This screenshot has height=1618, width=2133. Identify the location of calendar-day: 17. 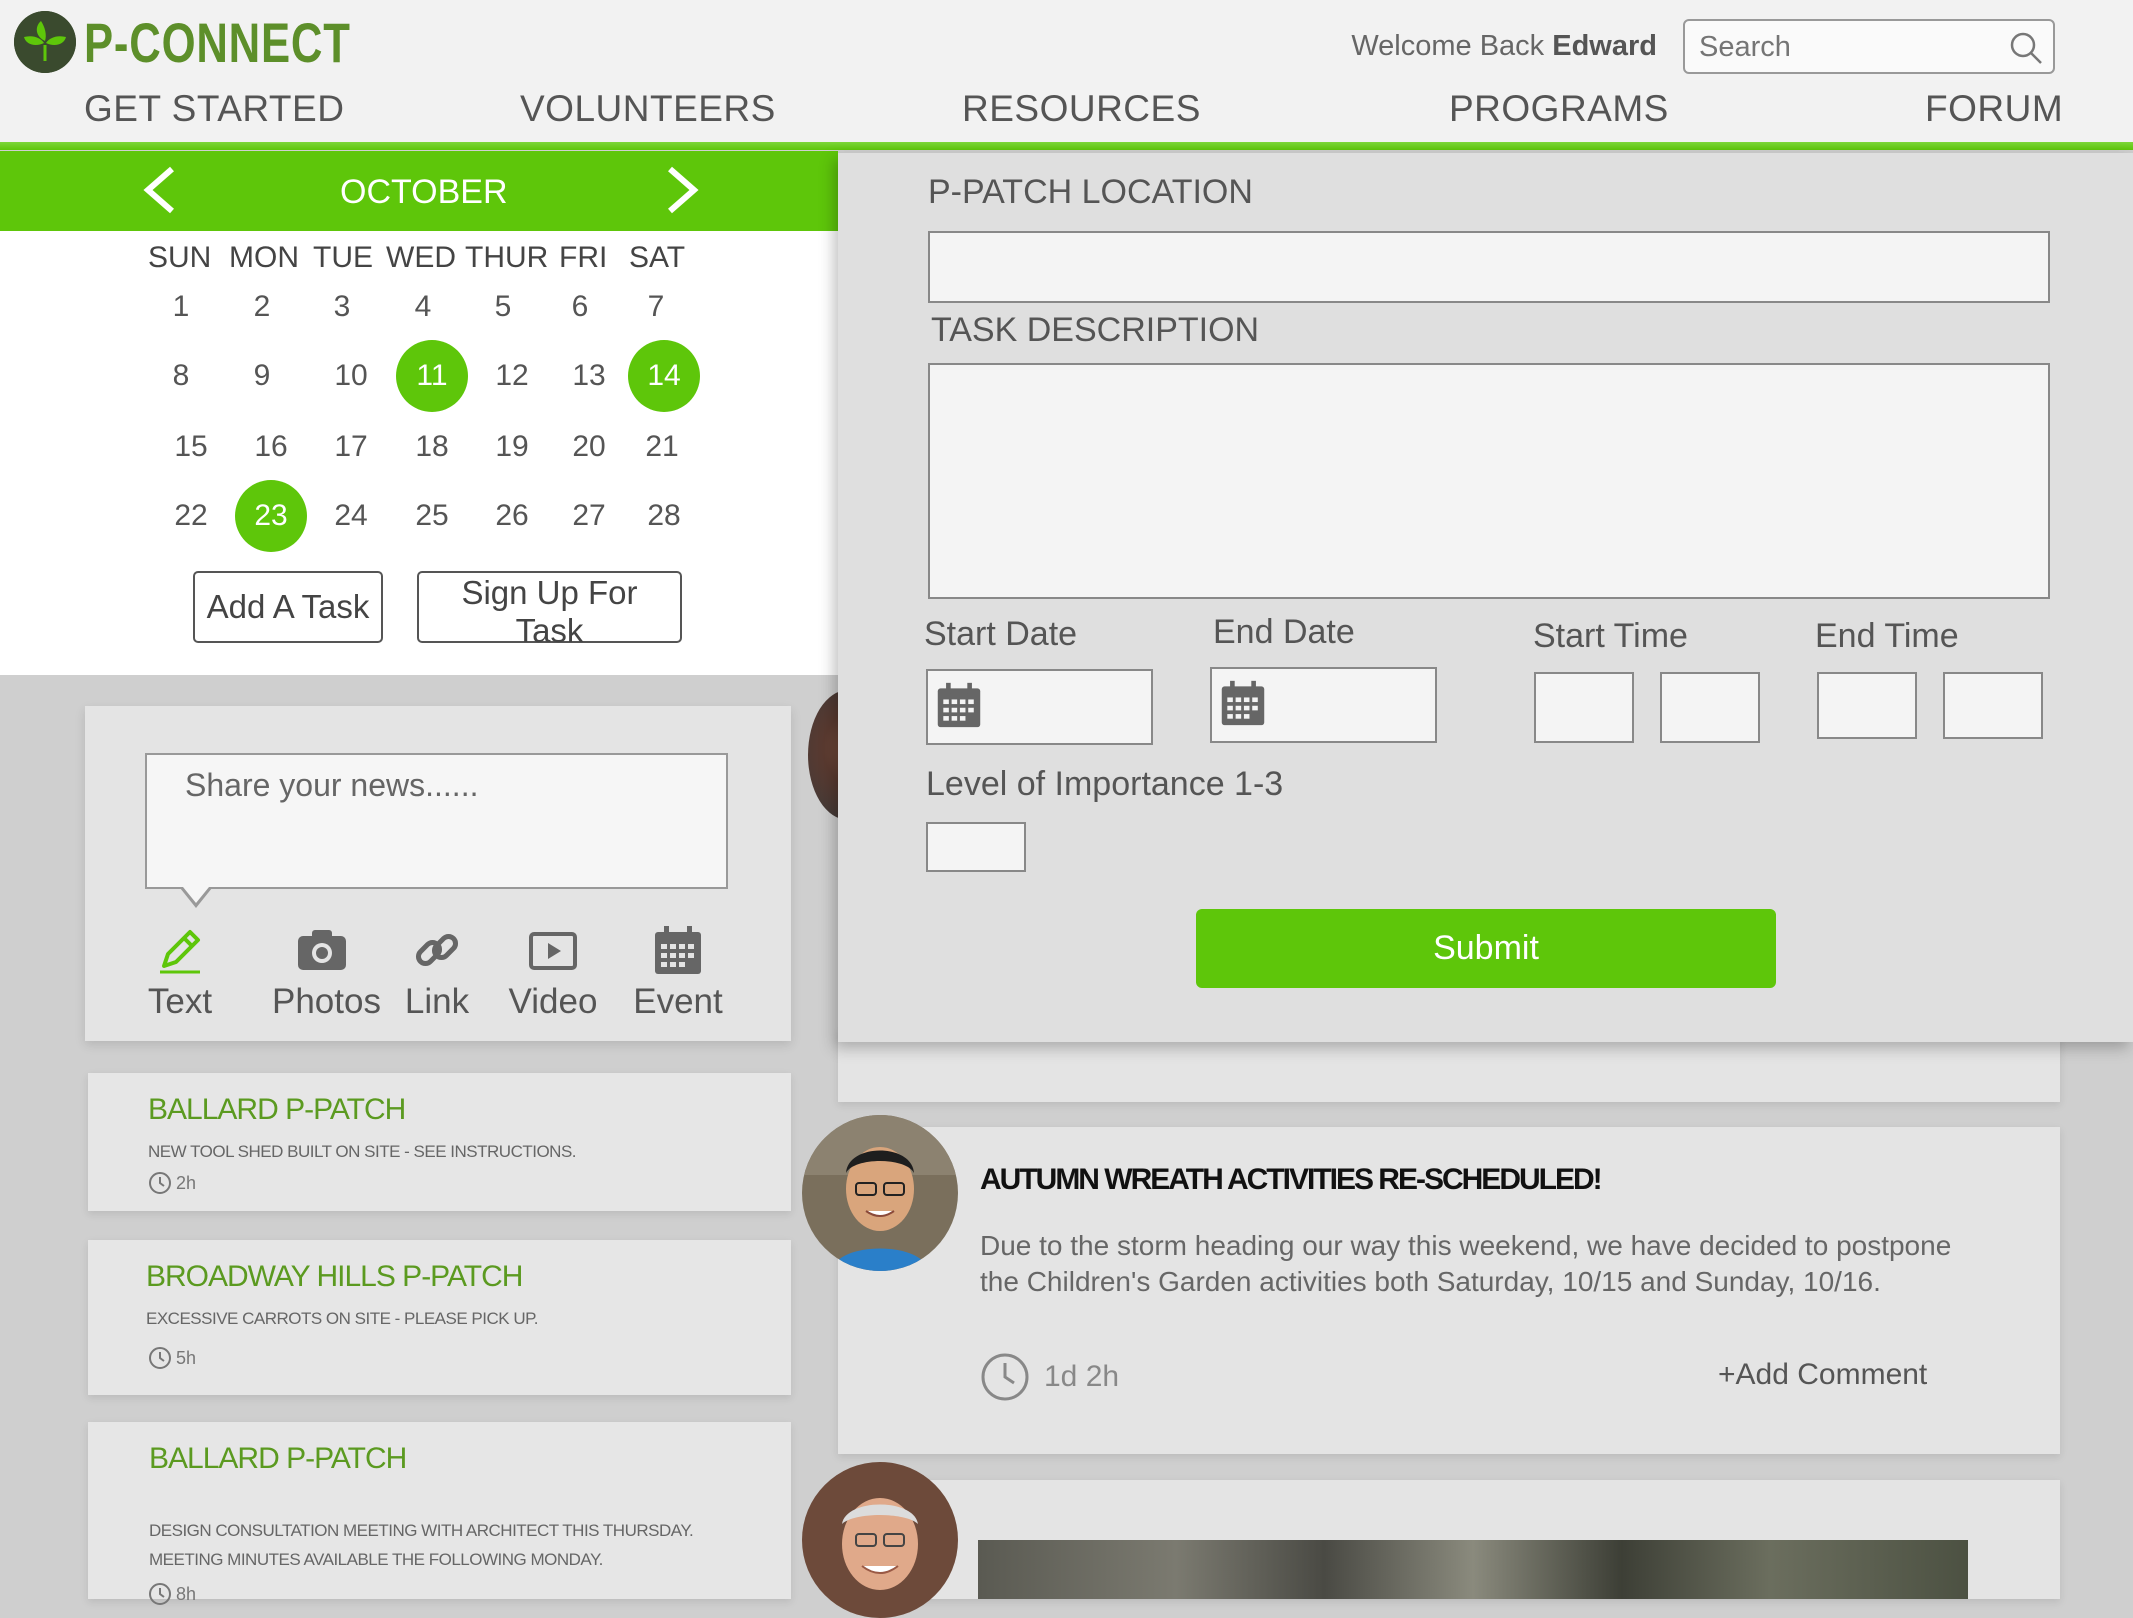
(351, 447).